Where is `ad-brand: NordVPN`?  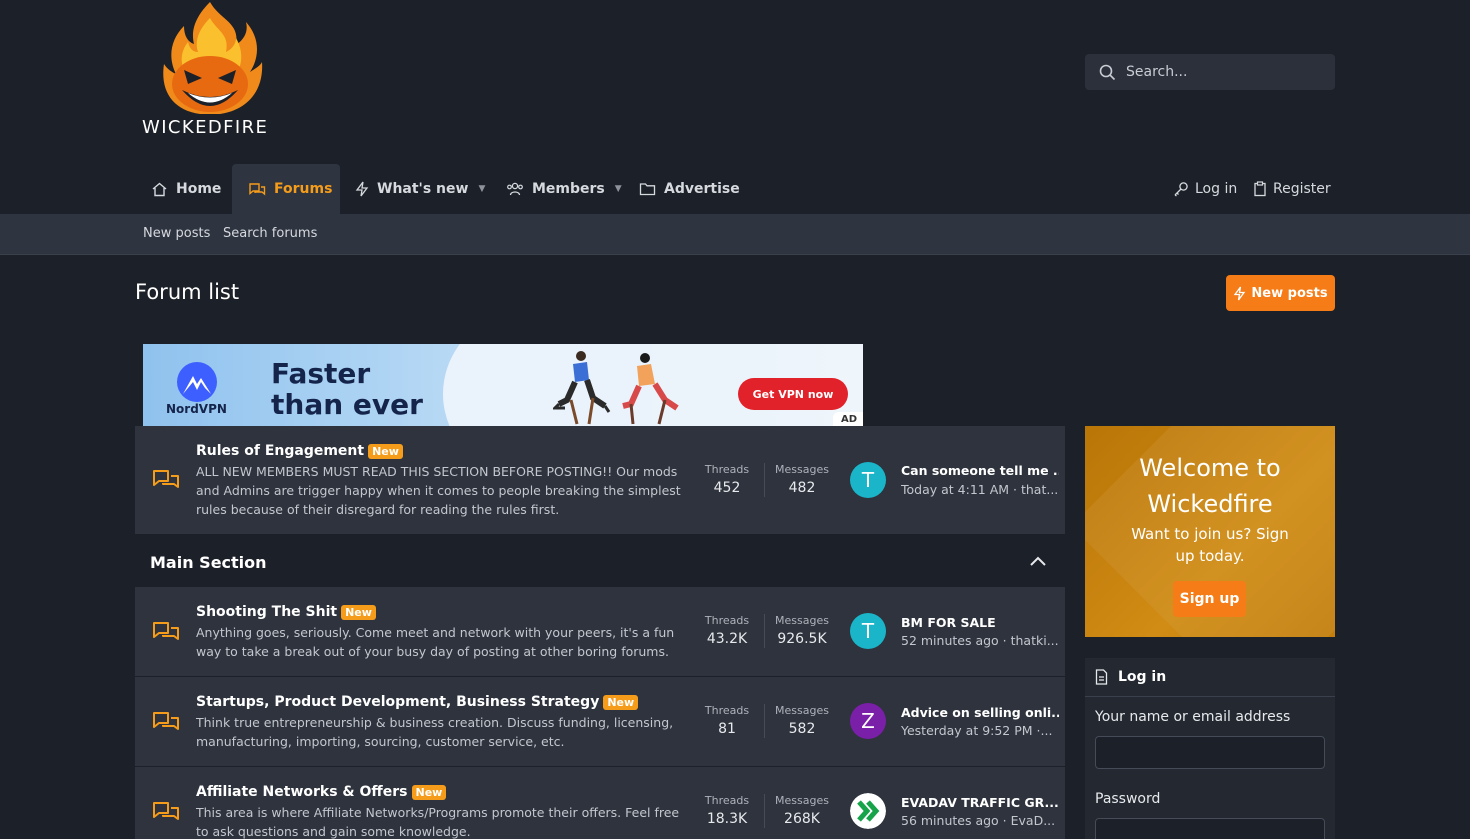 ad-brand: NordVPN is located at coordinates (196, 409).